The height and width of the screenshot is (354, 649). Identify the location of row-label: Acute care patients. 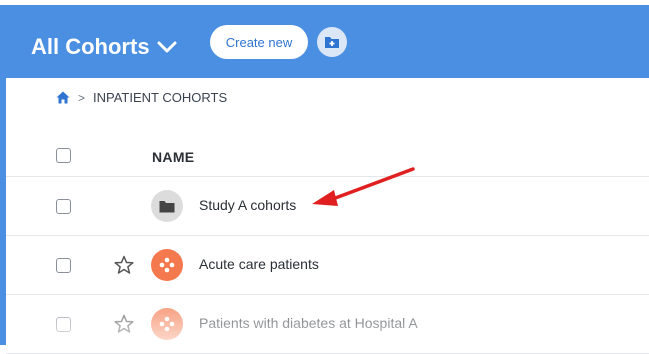
(259, 264).